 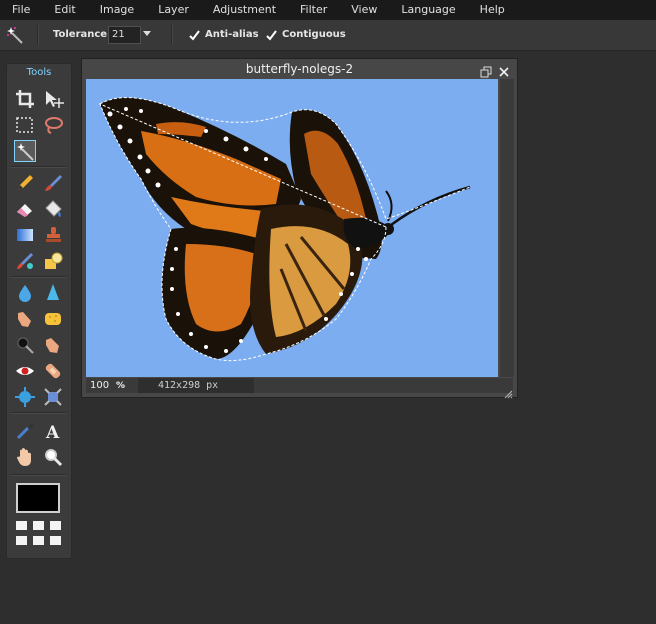 I want to click on zoom-value: 100, so click(x=99, y=385).